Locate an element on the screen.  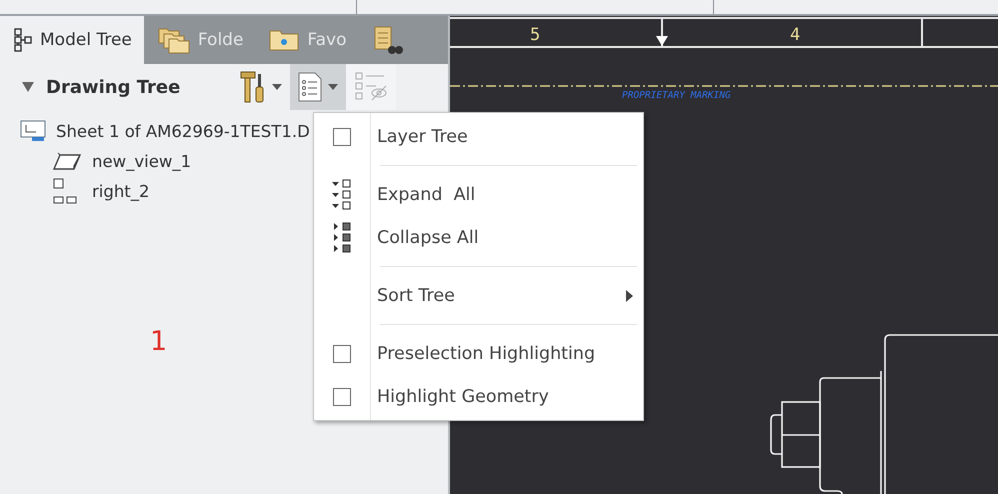
marking-text: PROPRIETARY MARKING is located at coordinates (676, 95).